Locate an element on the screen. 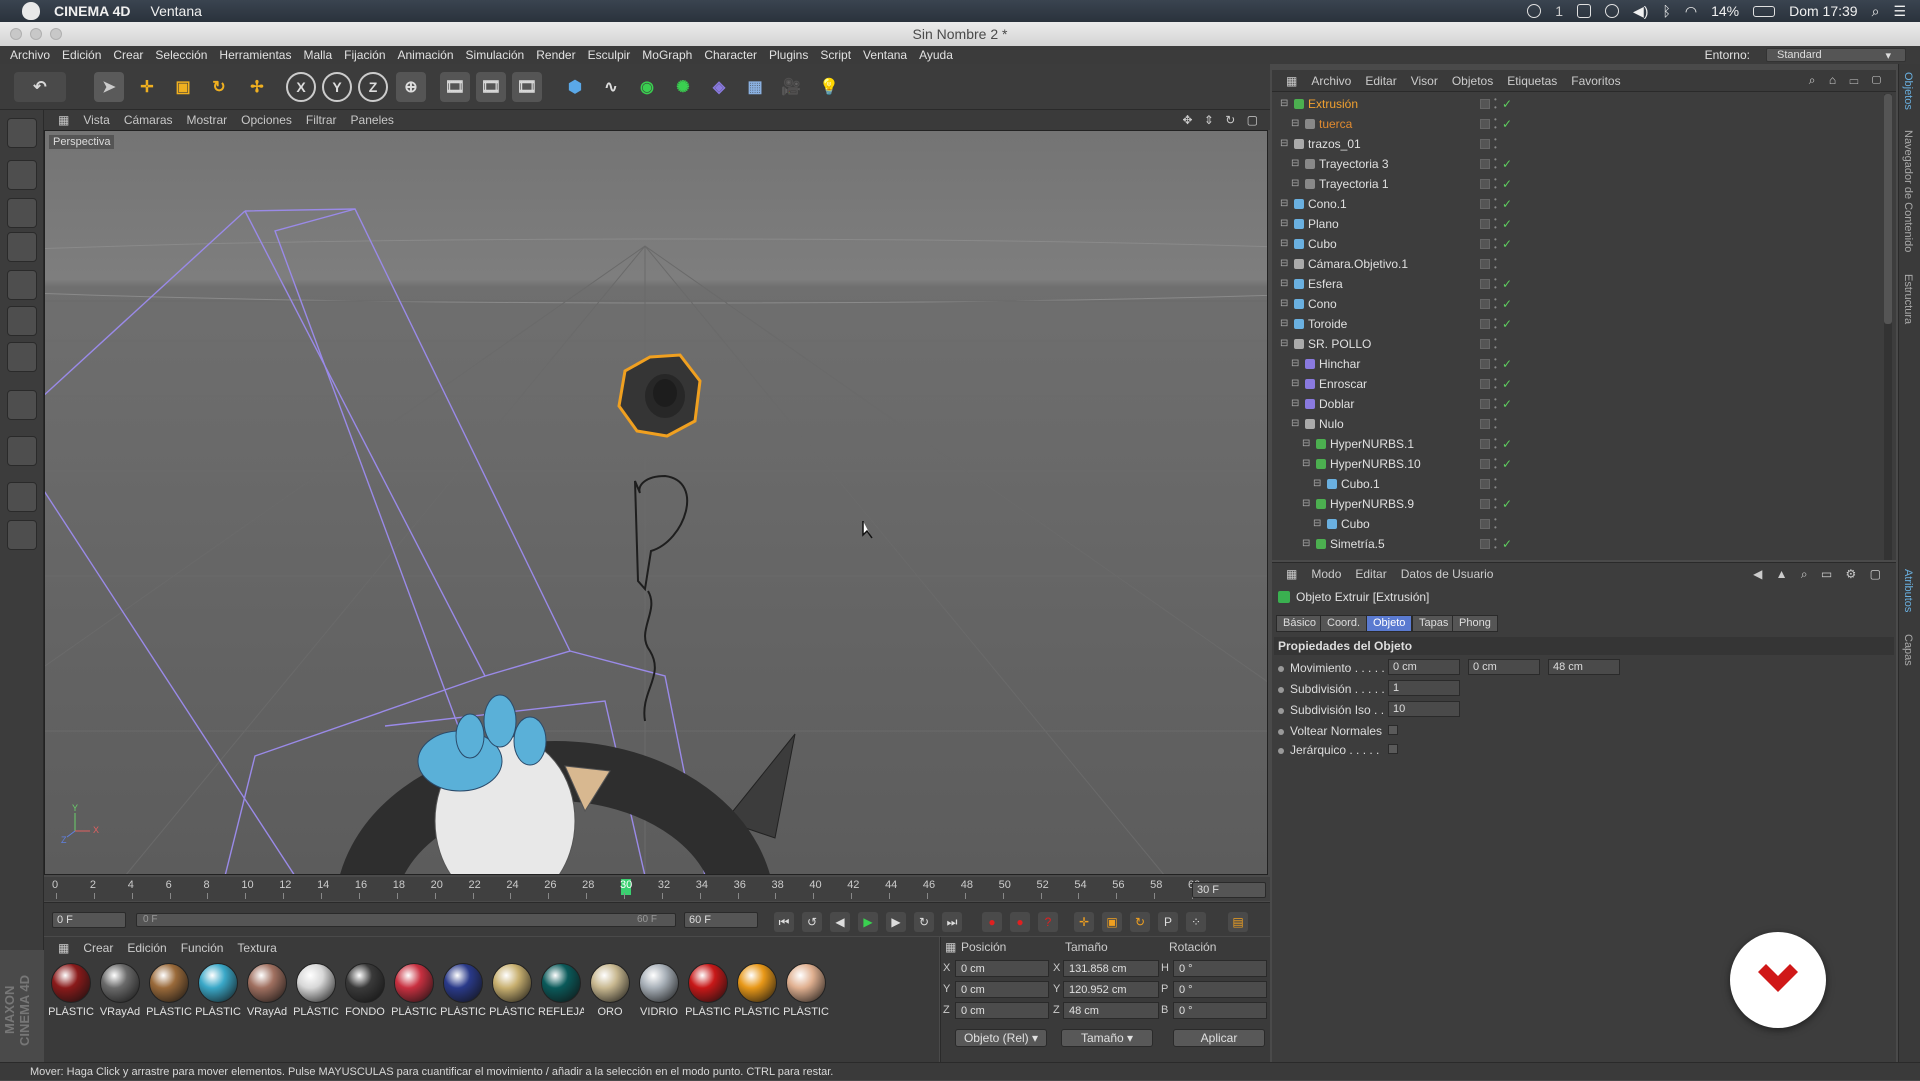 The height and width of the screenshot is (1081, 1920). coordinate-system-icon: ⊕ is located at coordinates (411, 87).